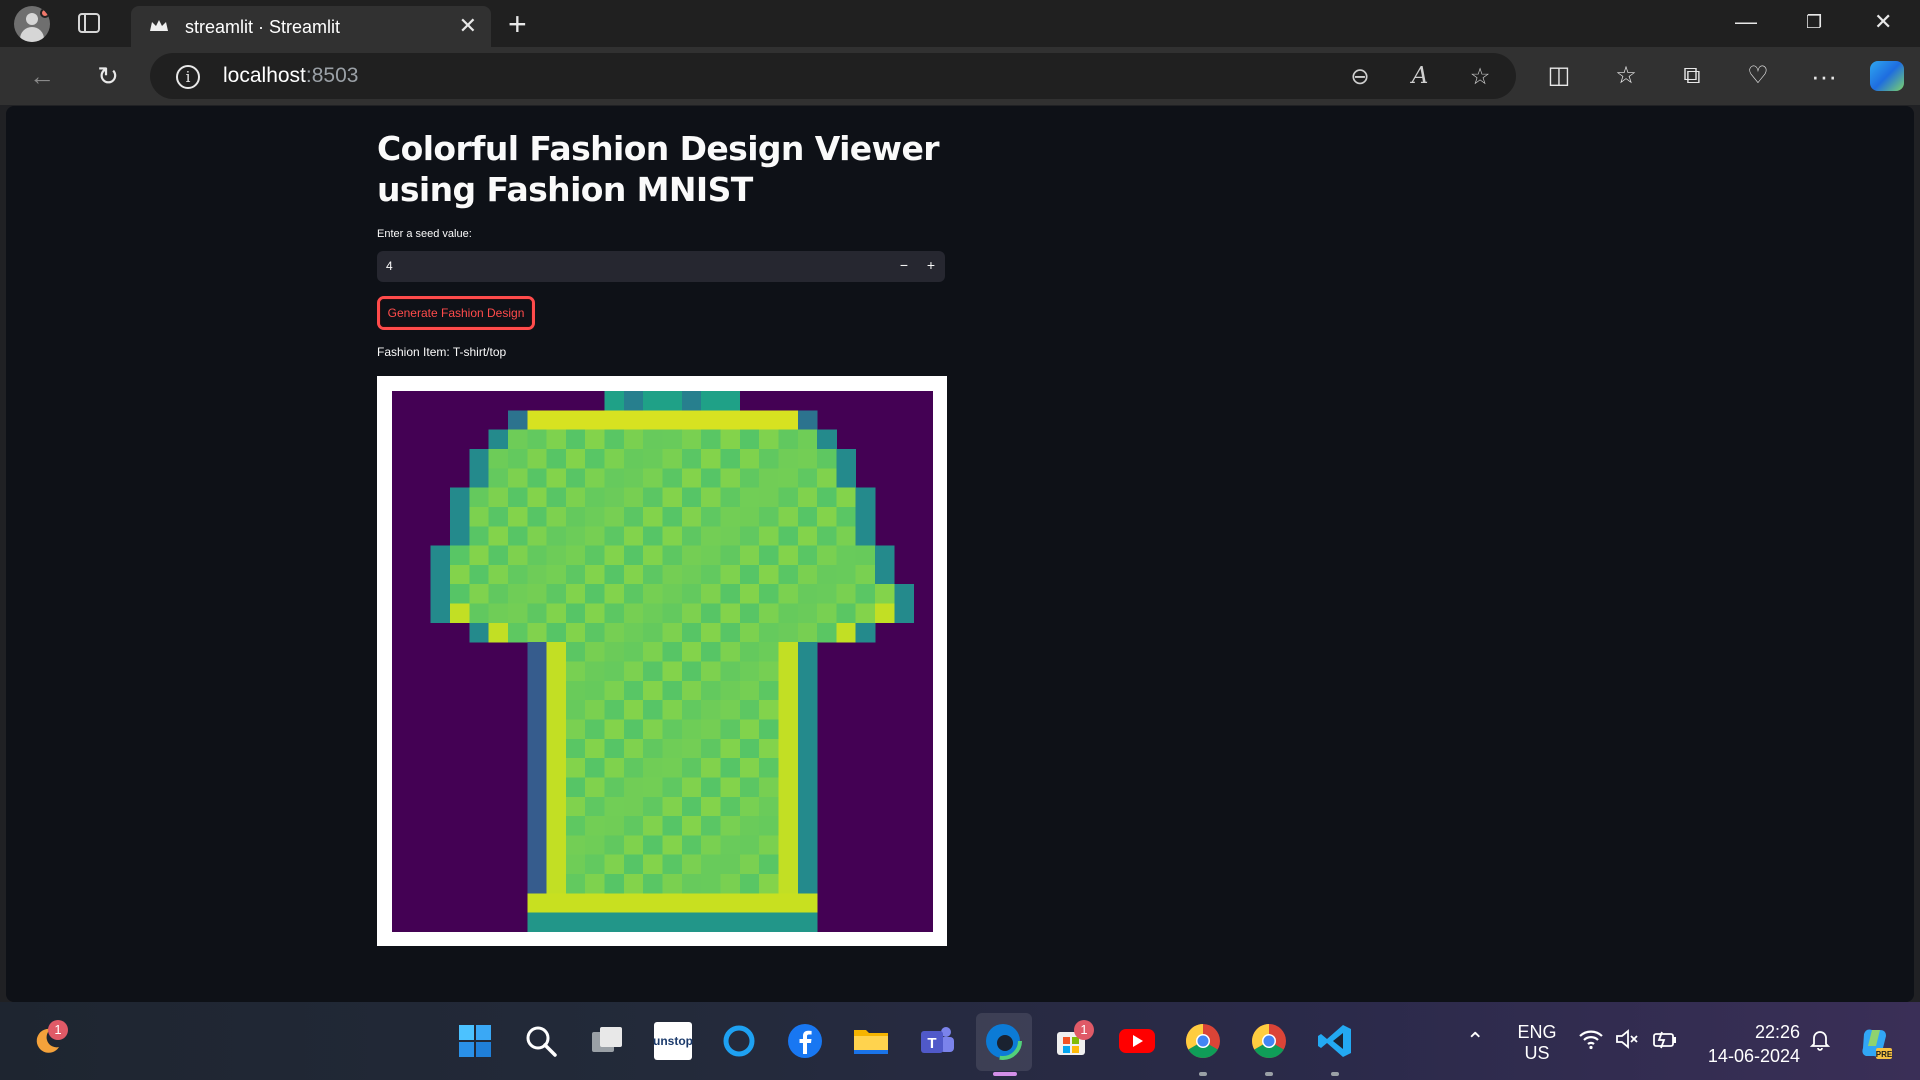 This screenshot has height=1080, width=1920. I want to click on browser-essentials-icon: ♡, so click(1758, 76).